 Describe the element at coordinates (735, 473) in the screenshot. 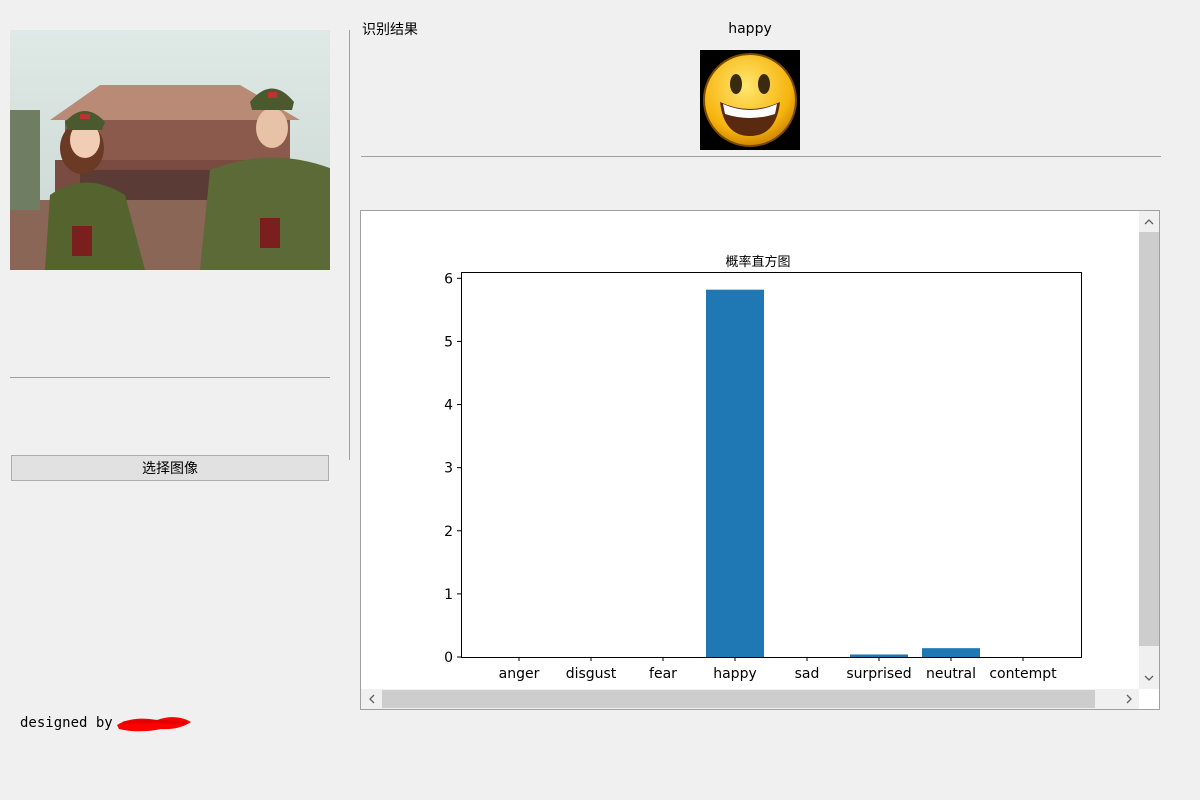

I see `bar-happy` at that location.